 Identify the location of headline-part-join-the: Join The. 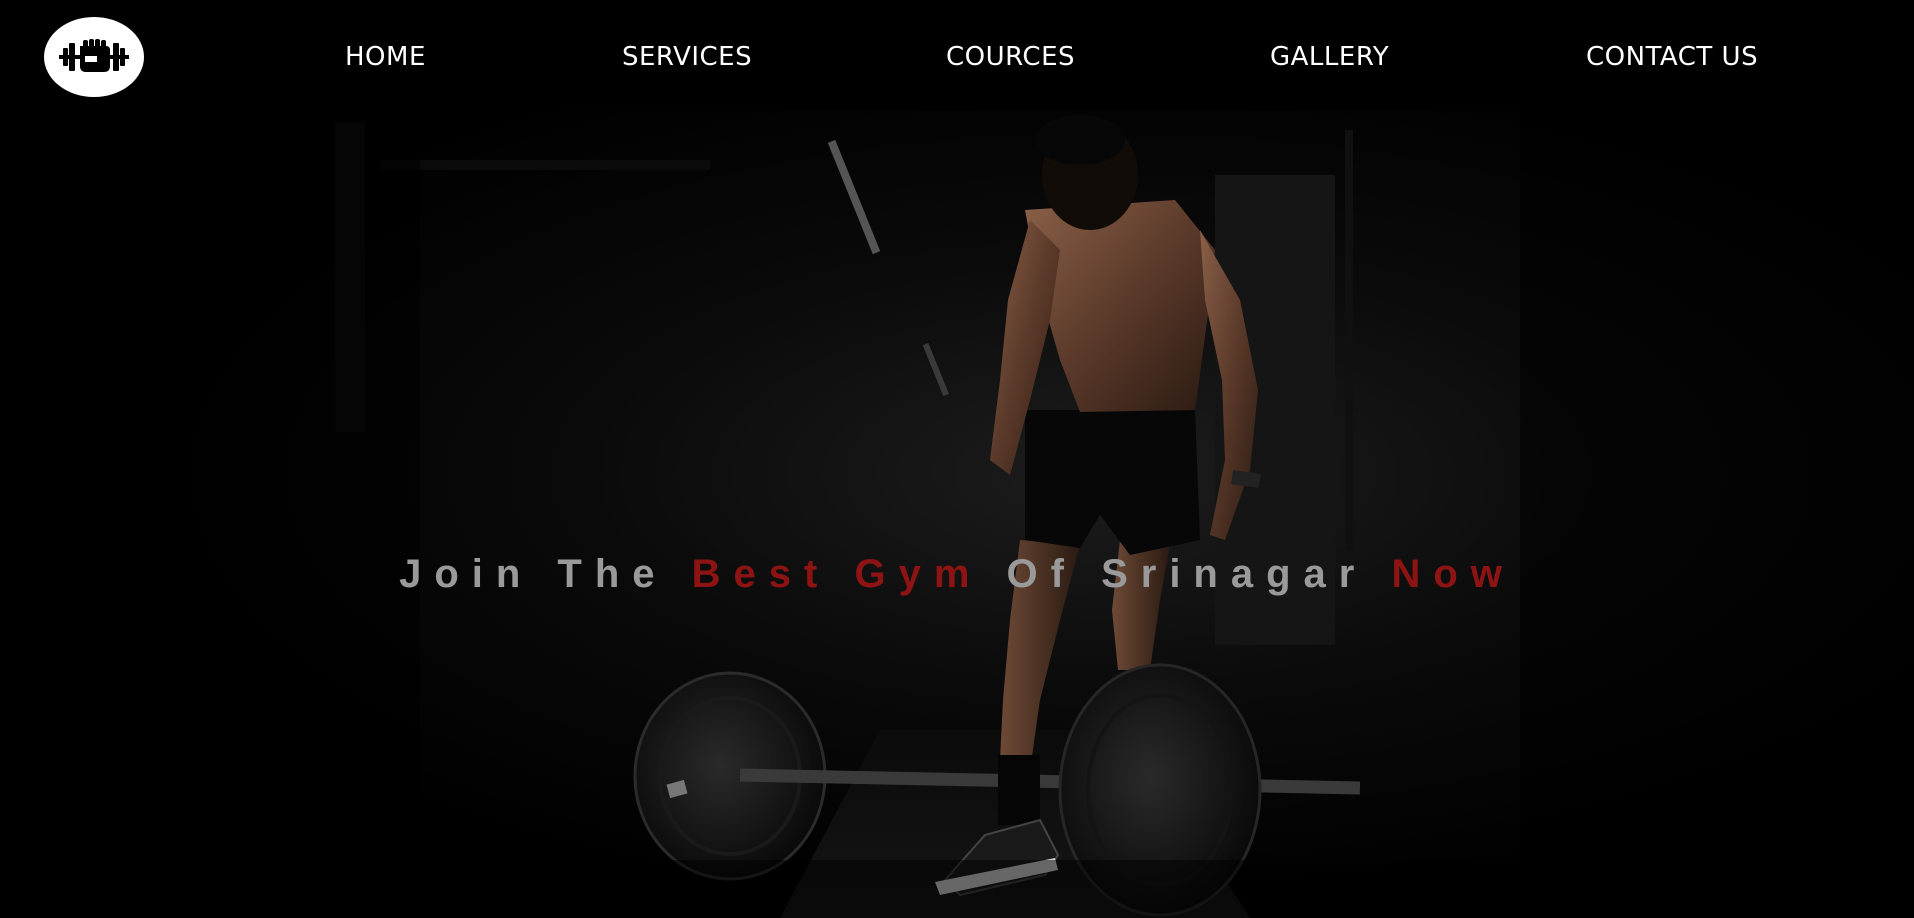
(545, 574).